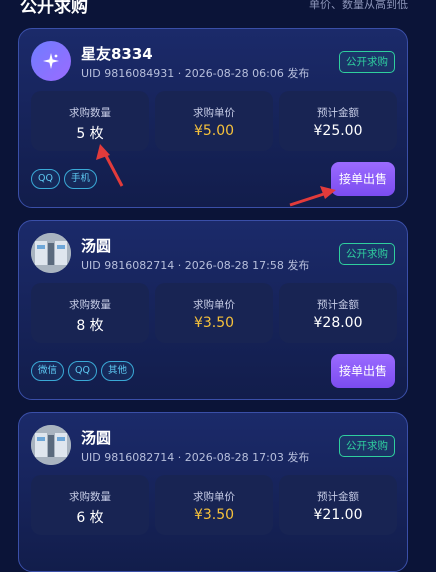 This screenshot has width=436, height=572. What do you see at coordinates (338, 131) in the screenshot?
I see `total-value: ¥25.00` at bounding box center [338, 131].